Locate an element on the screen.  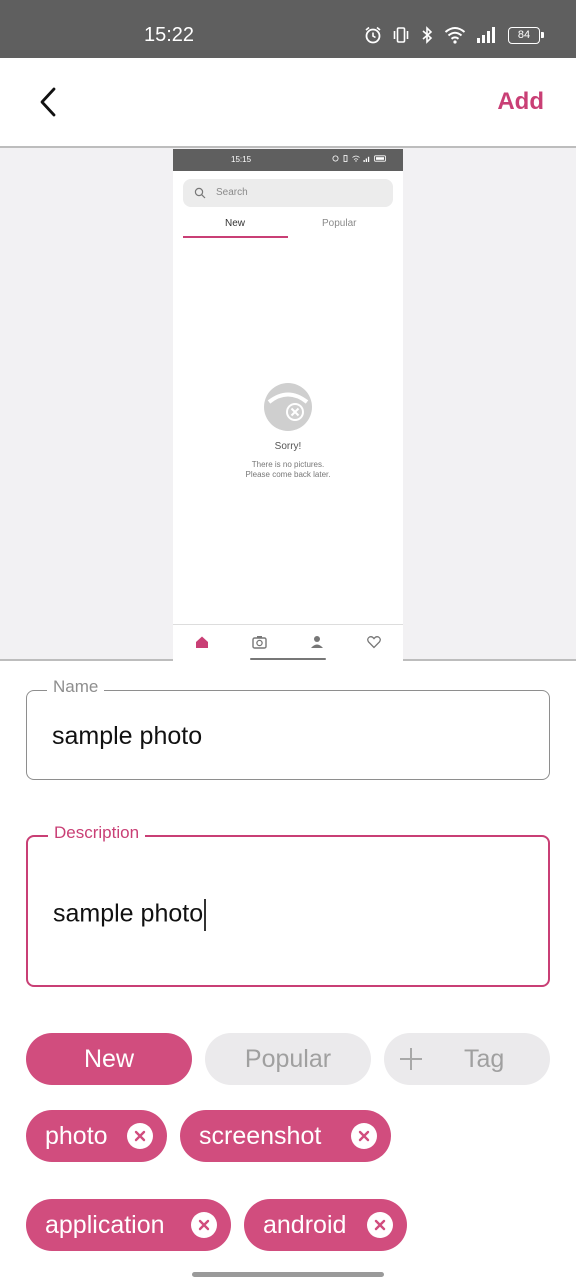
preview-wifi-icon is located at coordinates (356, 158).